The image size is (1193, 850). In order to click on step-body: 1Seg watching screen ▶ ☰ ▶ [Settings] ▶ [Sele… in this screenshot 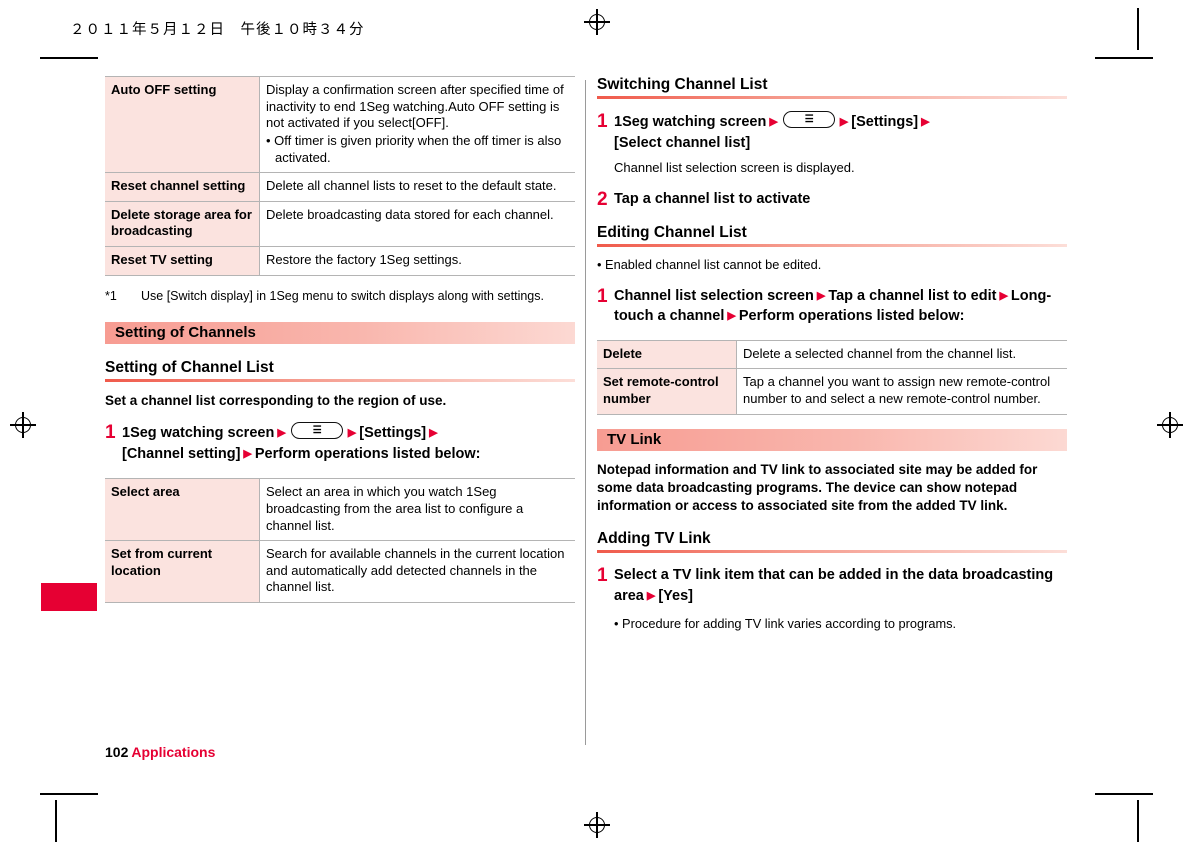, I will do `click(840, 132)`.